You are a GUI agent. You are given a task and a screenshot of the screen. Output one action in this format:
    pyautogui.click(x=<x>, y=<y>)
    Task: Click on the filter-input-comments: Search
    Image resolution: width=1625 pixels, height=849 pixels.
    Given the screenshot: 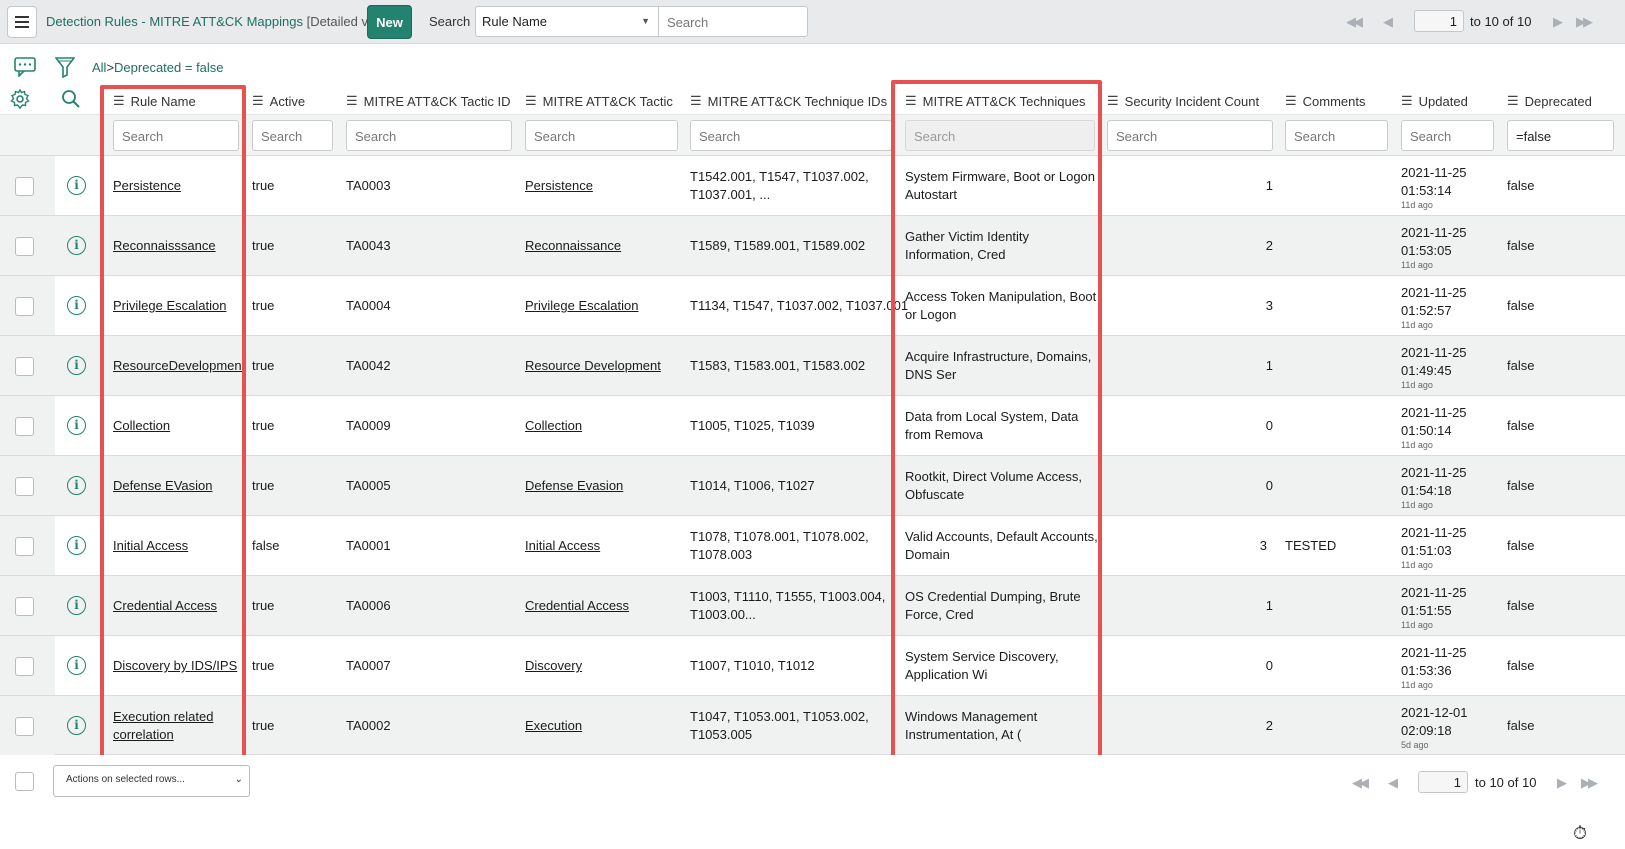 What is the action you would take?
    pyautogui.click(x=1336, y=135)
    